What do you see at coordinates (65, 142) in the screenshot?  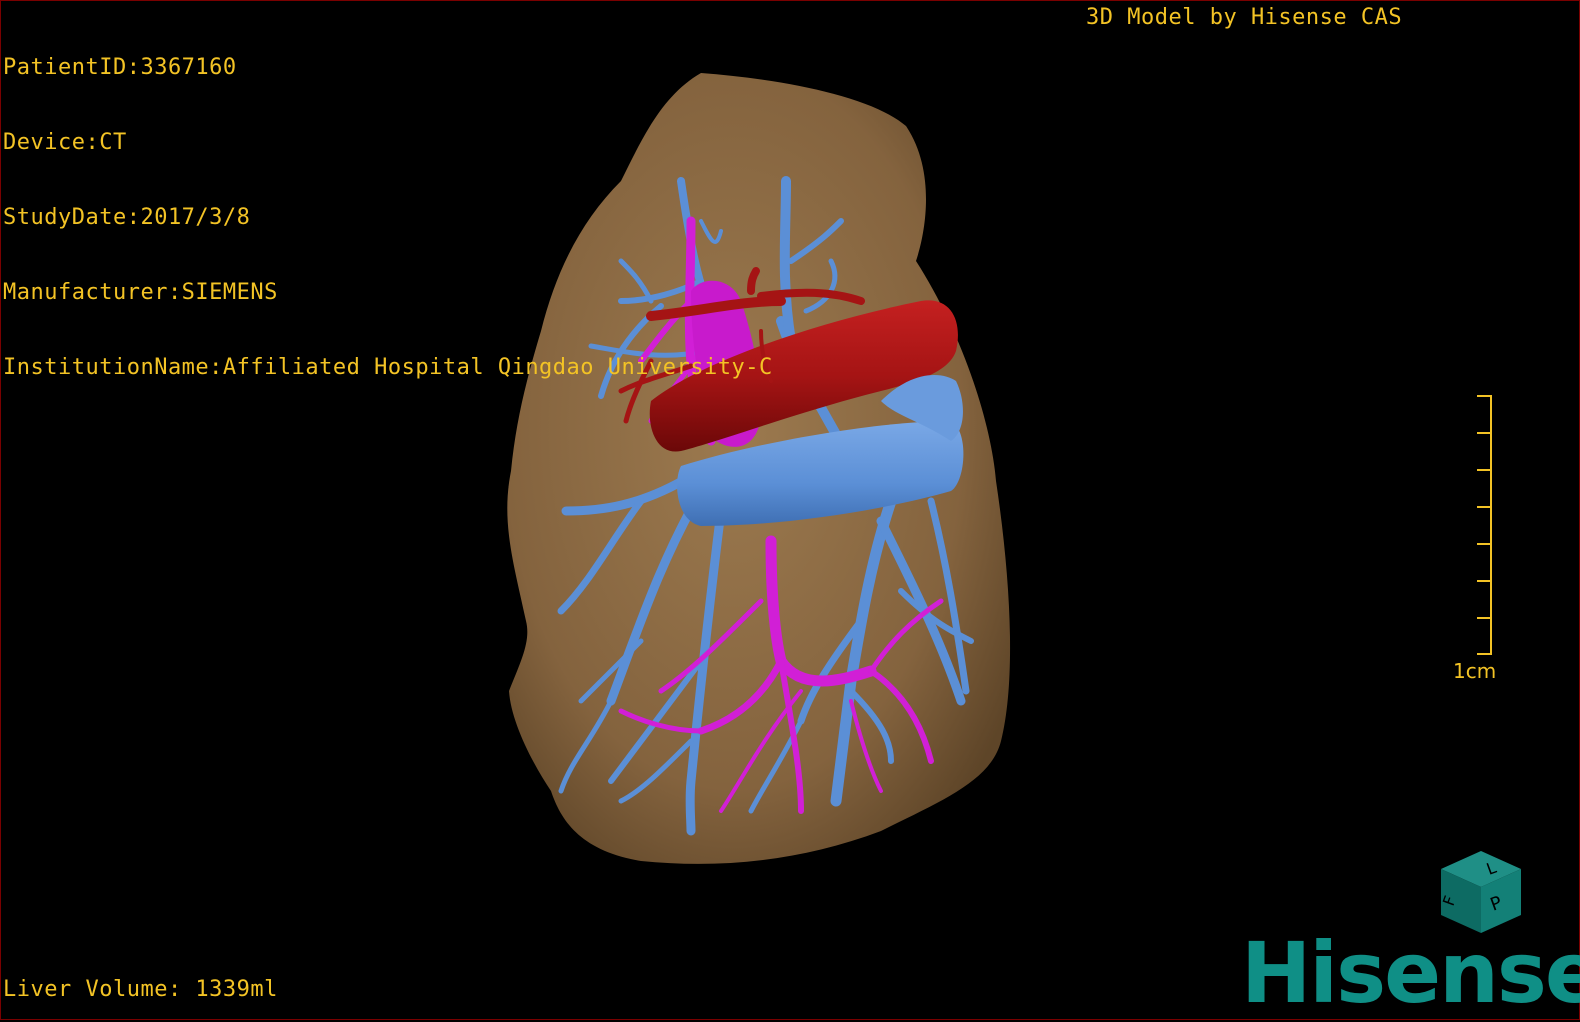 I see `device: Device:CT` at bounding box center [65, 142].